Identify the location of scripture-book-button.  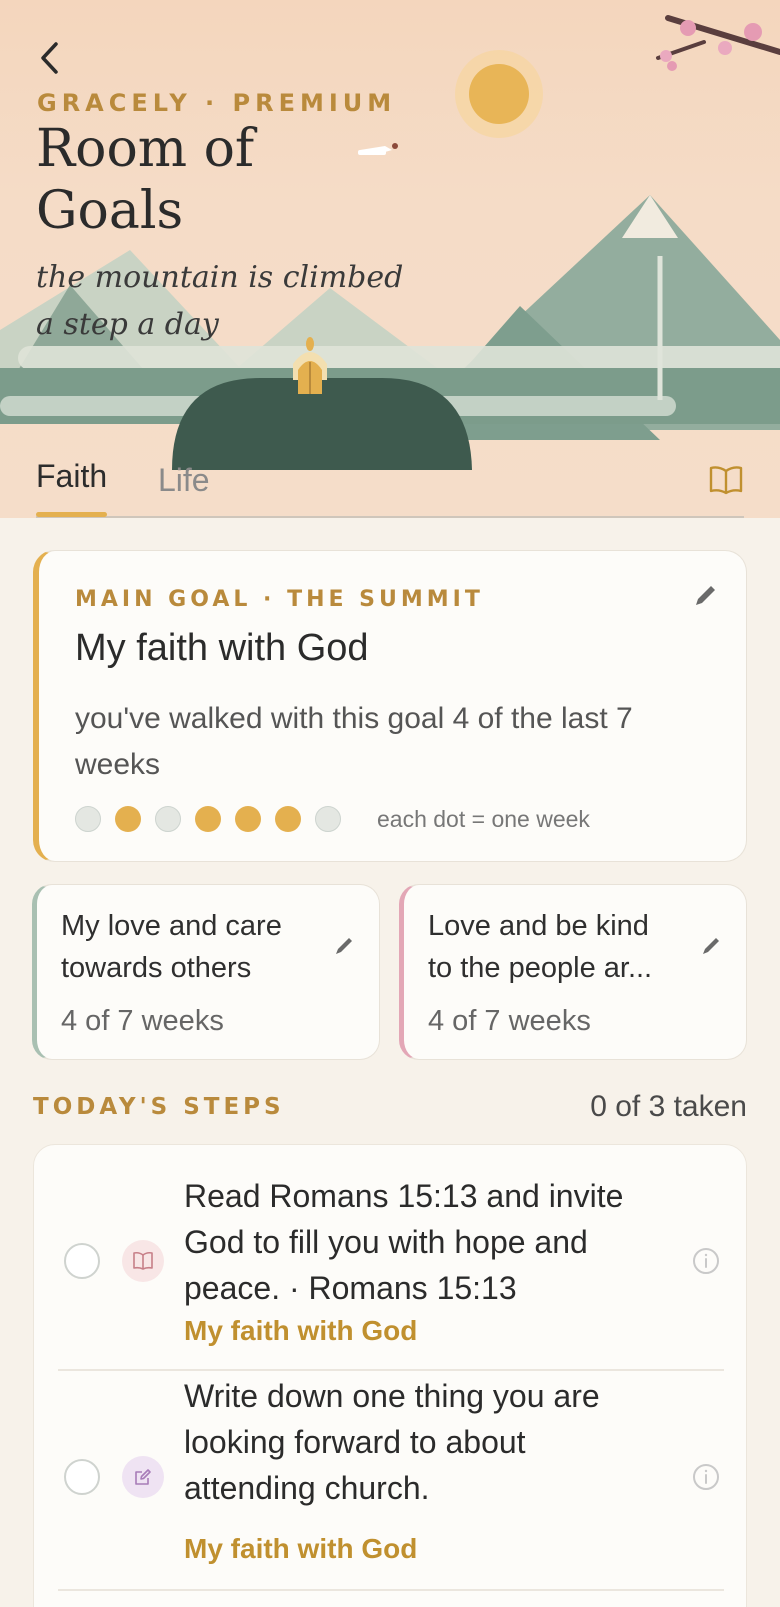
(726, 480).